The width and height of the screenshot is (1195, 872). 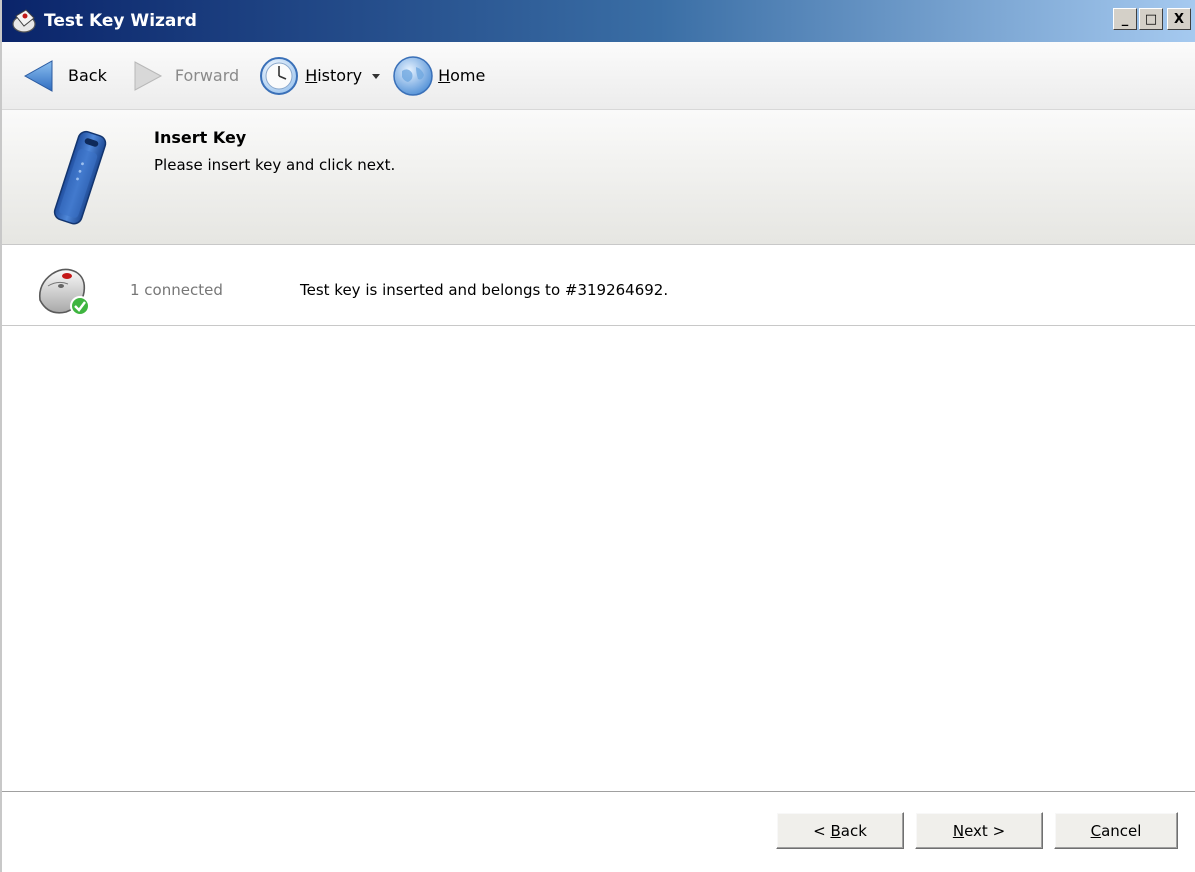 I want to click on minimize-icon: _, so click(x=1125, y=19).